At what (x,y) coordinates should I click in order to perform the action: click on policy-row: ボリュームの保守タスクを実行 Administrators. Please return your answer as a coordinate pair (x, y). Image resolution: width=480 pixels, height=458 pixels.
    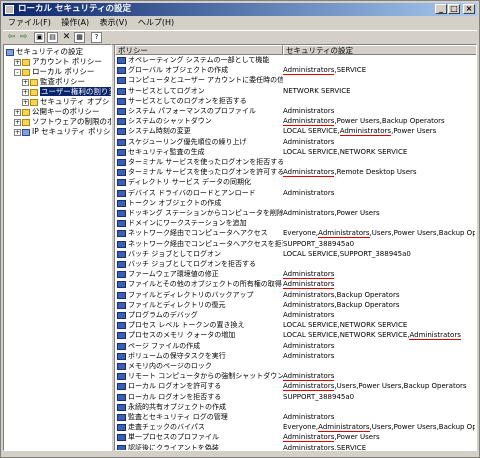
    Looking at the image, I should click on (295, 356).